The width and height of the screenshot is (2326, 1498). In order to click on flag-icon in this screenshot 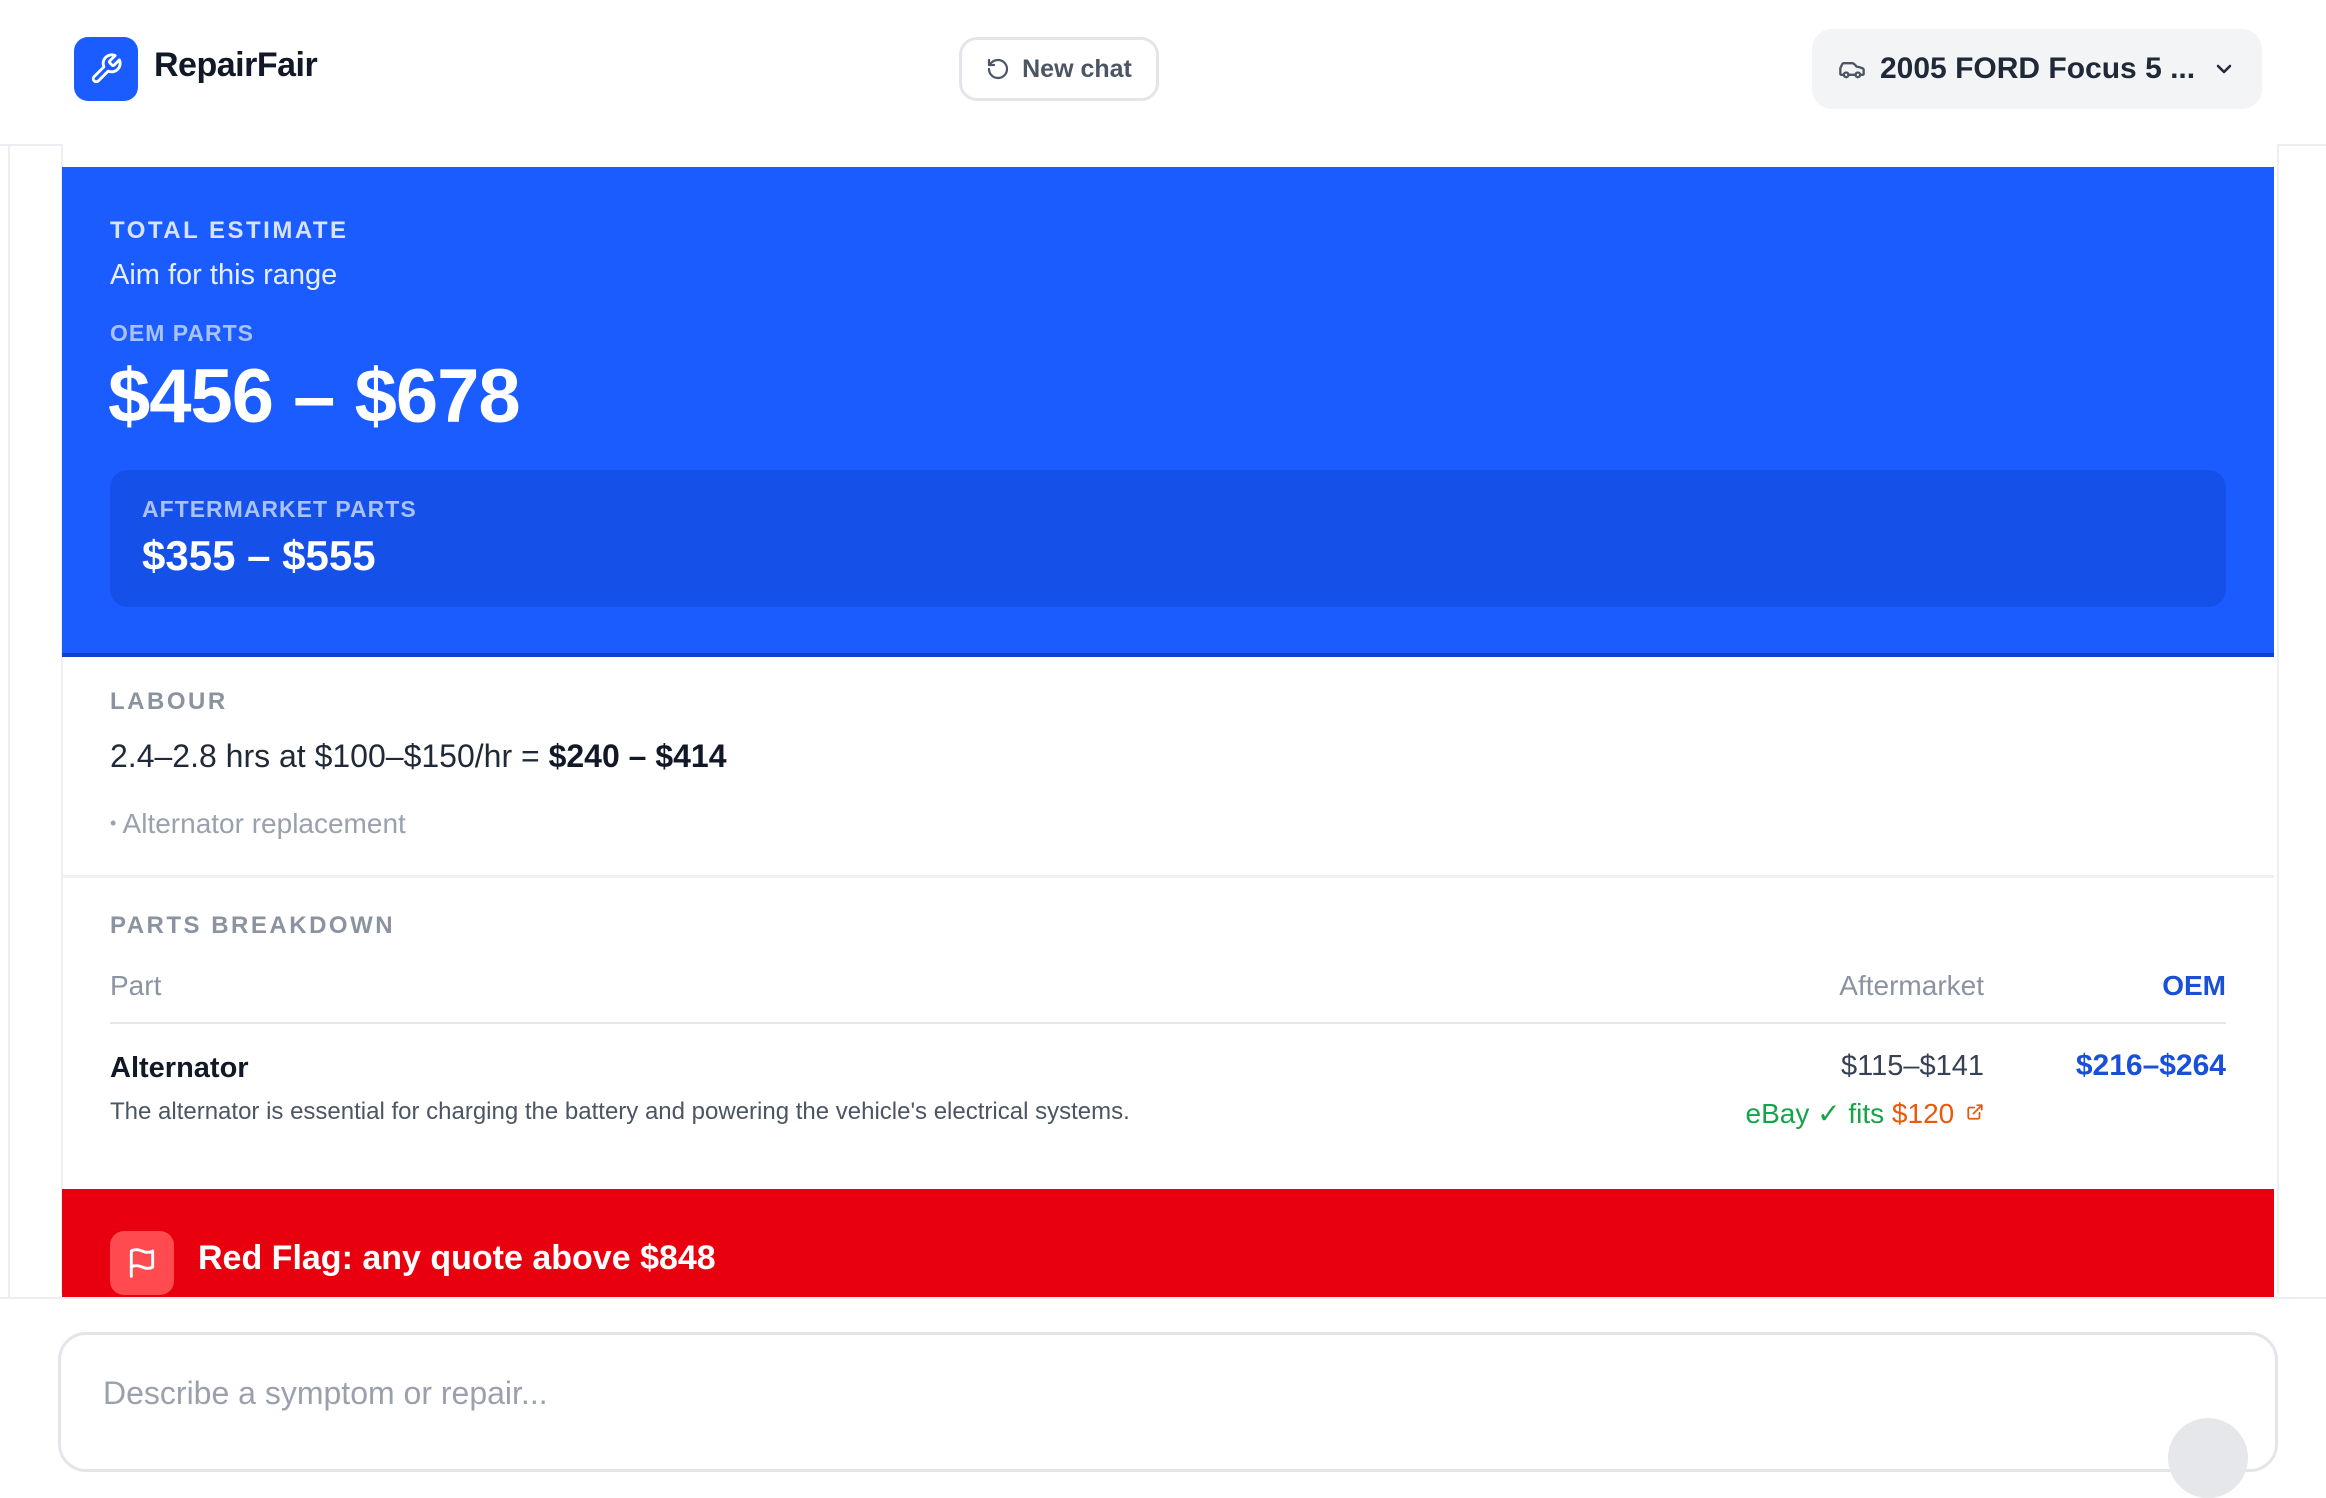, I will do `click(142, 1263)`.